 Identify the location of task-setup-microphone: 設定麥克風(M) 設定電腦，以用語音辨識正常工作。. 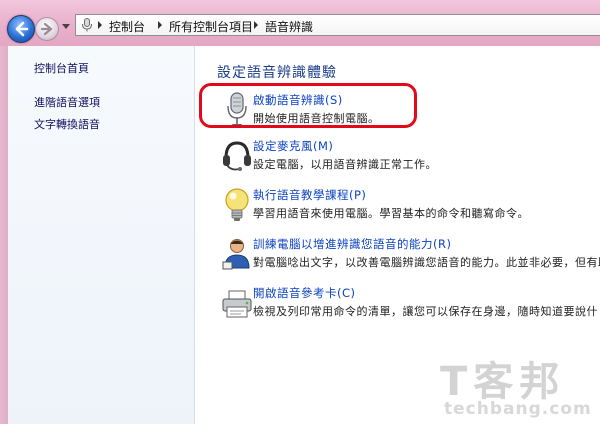
(408, 160).